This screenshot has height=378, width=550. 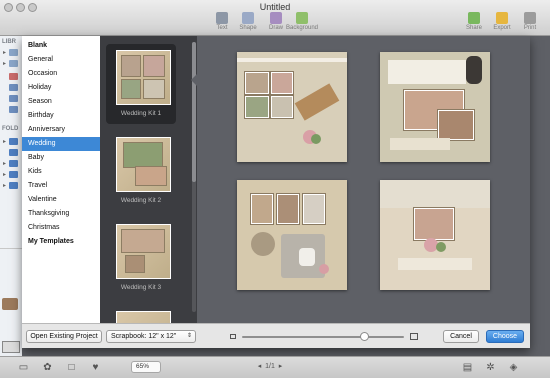 I want to click on export-icon, so click(x=502, y=18).